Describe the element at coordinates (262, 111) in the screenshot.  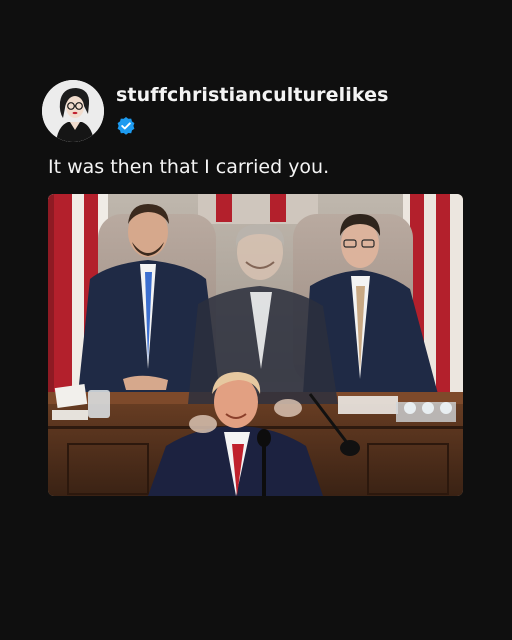
I see `post-header: stuffchristianculturelikes` at that location.